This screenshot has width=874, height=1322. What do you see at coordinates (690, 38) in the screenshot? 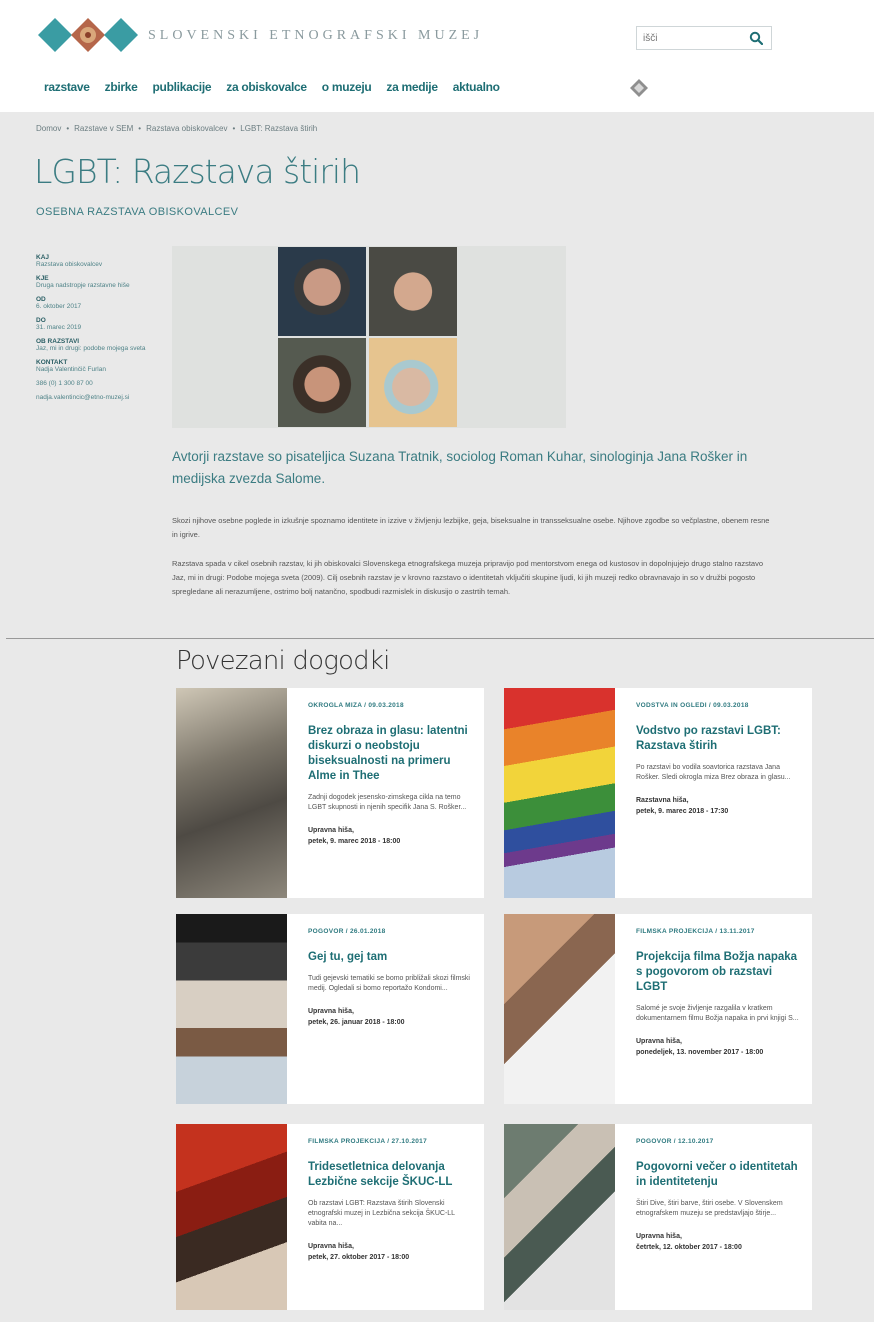
I see `search-input` at bounding box center [690, 38].